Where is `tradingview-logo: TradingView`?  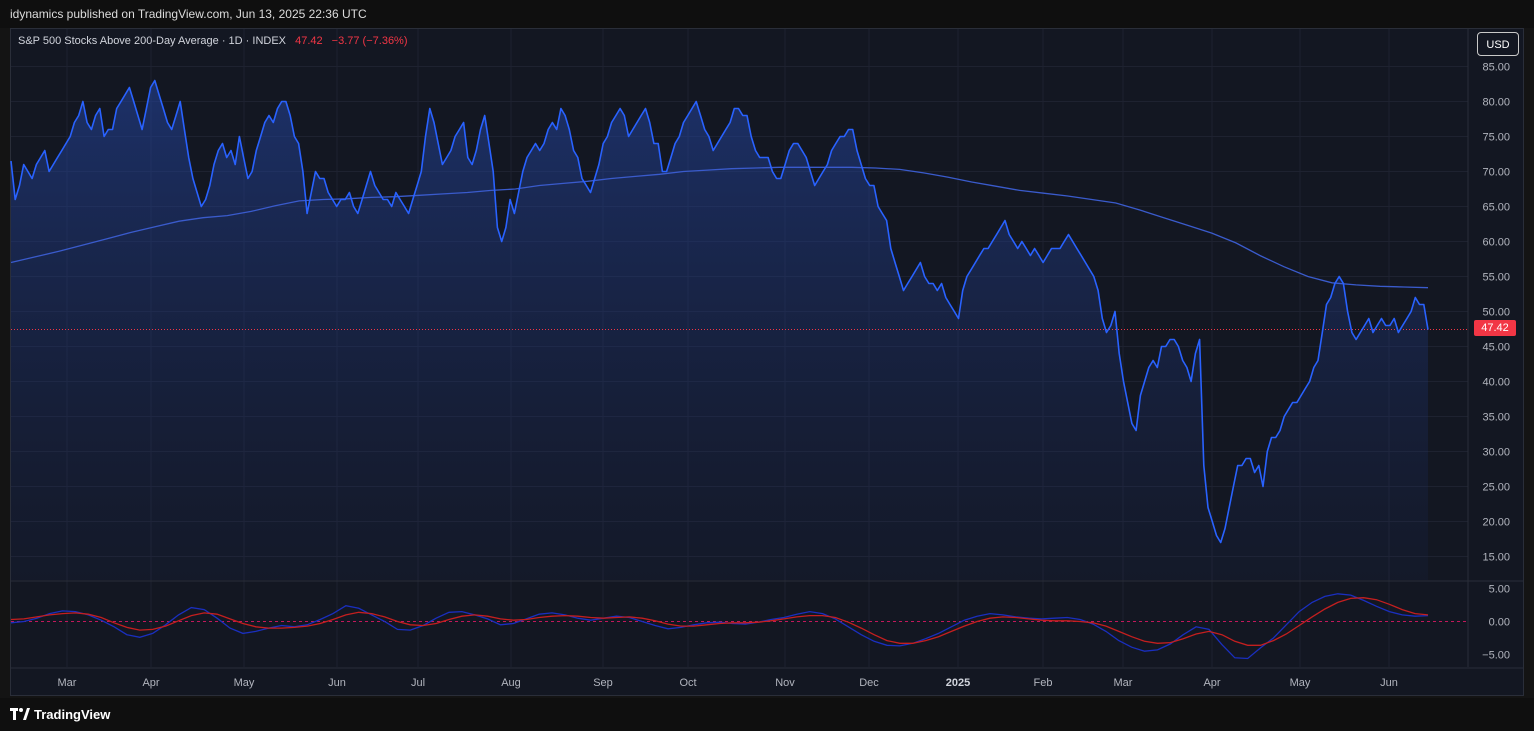 tradingview-logo: TradingView is located at coordinates (60, 714).